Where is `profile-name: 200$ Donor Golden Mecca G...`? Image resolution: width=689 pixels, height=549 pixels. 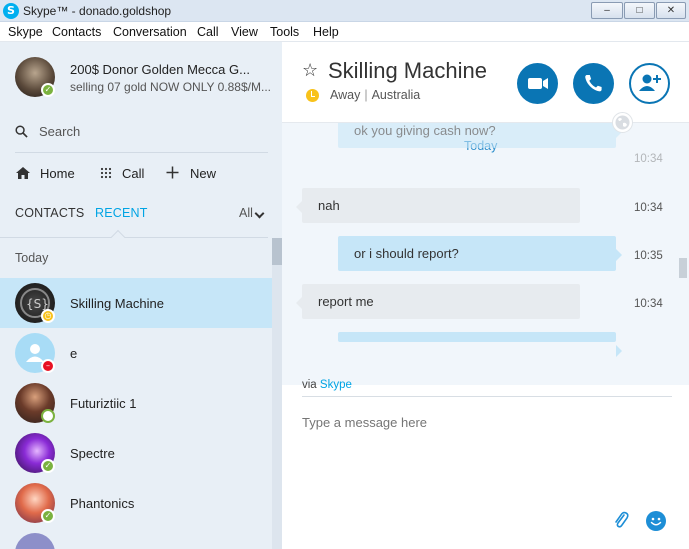 profile-name: 200$ Donor Golden Mecca G... is located at coordinates (160, 69).